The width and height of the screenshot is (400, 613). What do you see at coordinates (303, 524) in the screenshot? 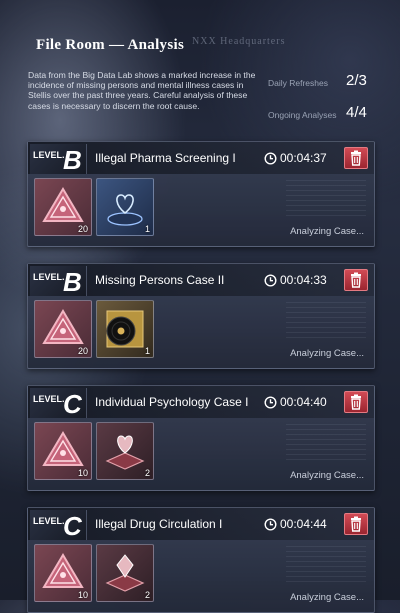
I see `timer-text: 00:04:44` at bounding box center [303, 524].